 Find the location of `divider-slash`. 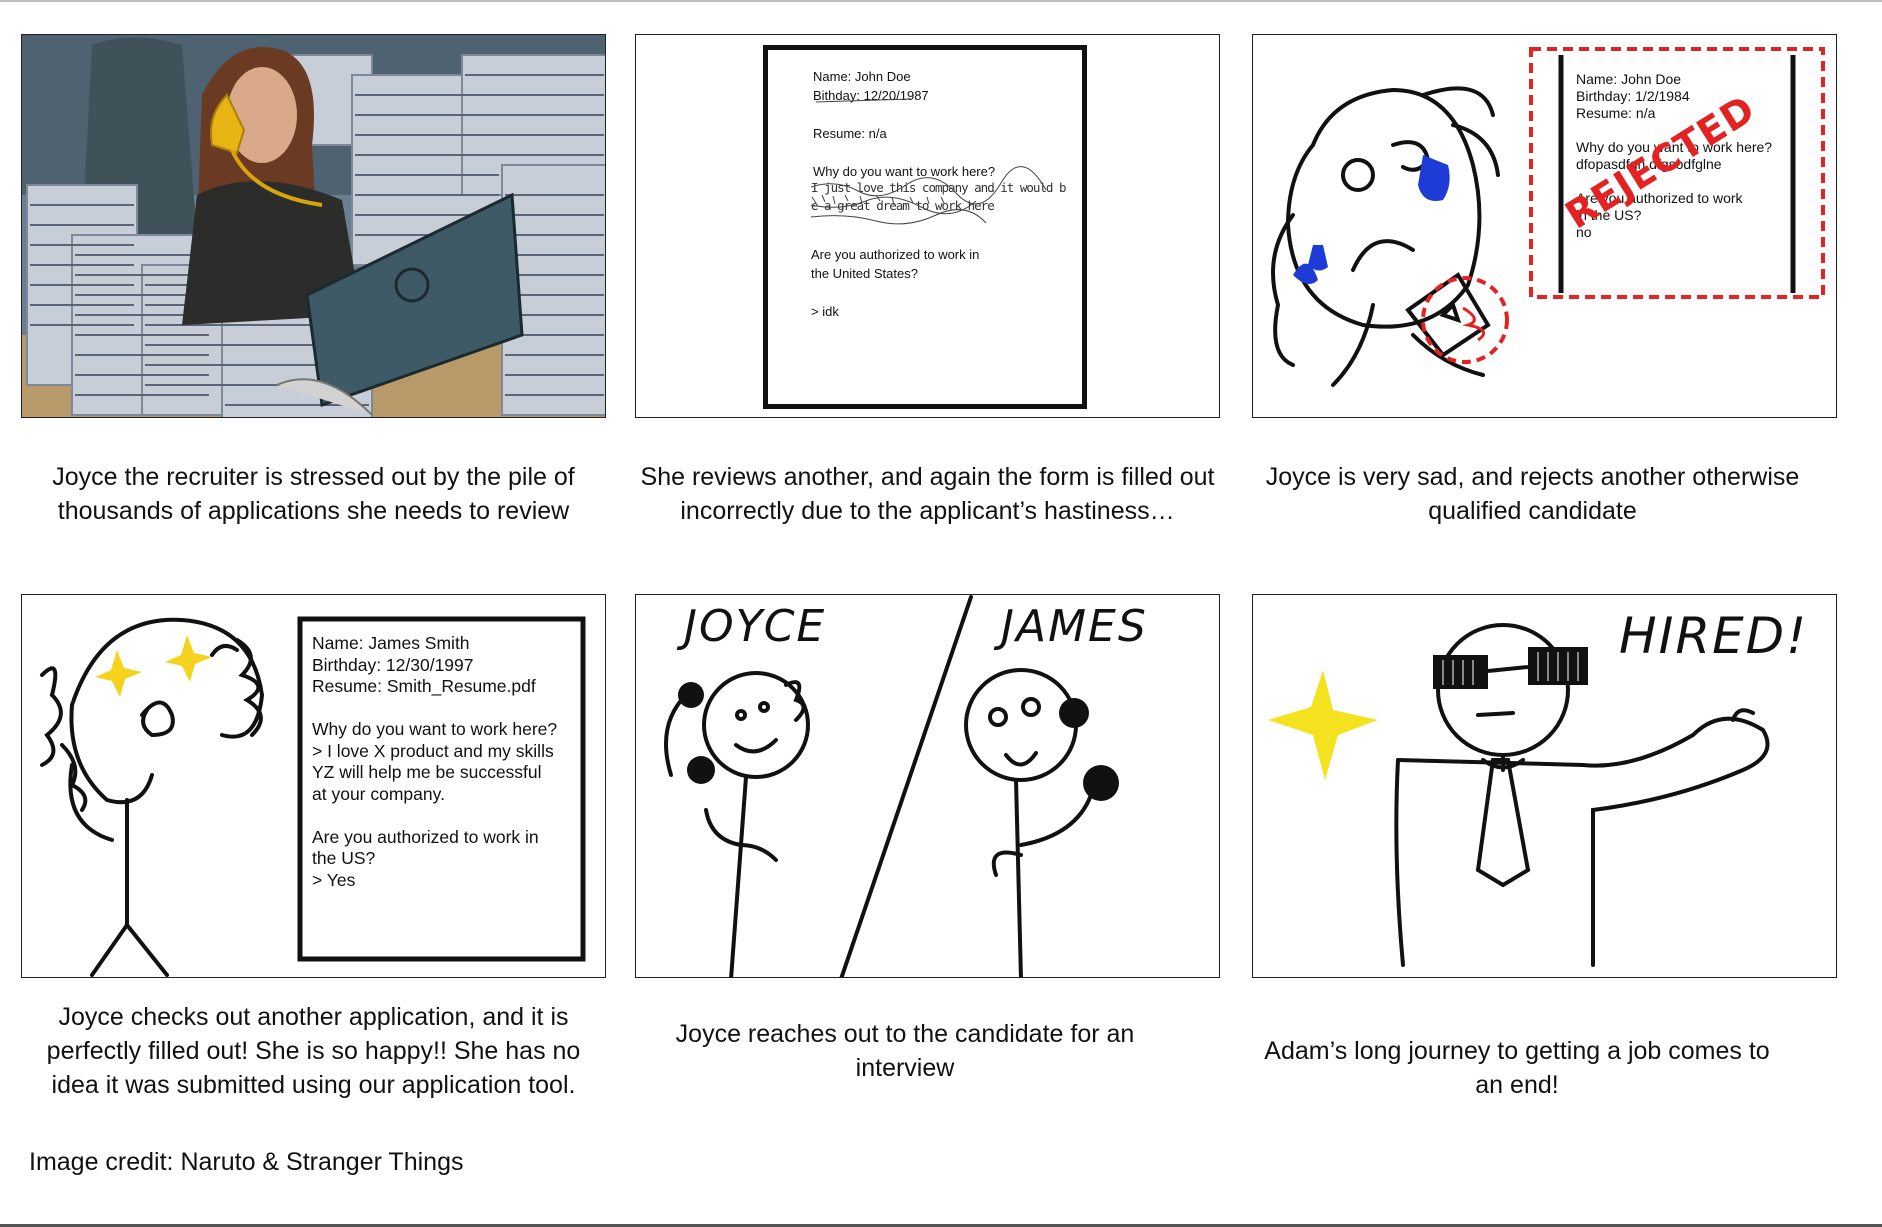

divider-slash is located at coordinates (906, 786).